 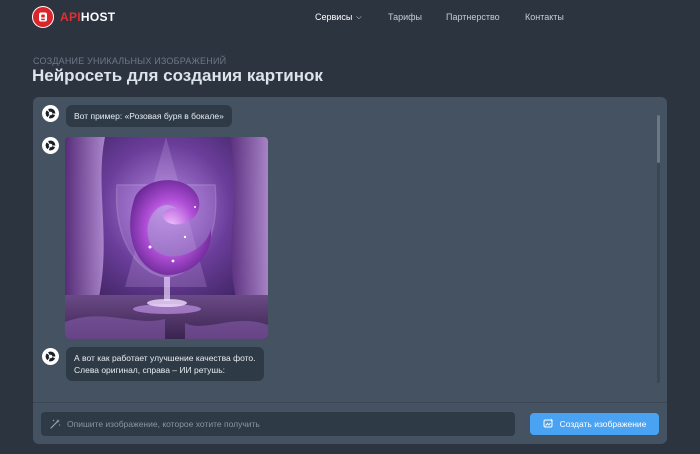 I want to click on main-nav: Сервисы ⌵ Тарифы Партнерство Контакты, so click(x=350, y=19).